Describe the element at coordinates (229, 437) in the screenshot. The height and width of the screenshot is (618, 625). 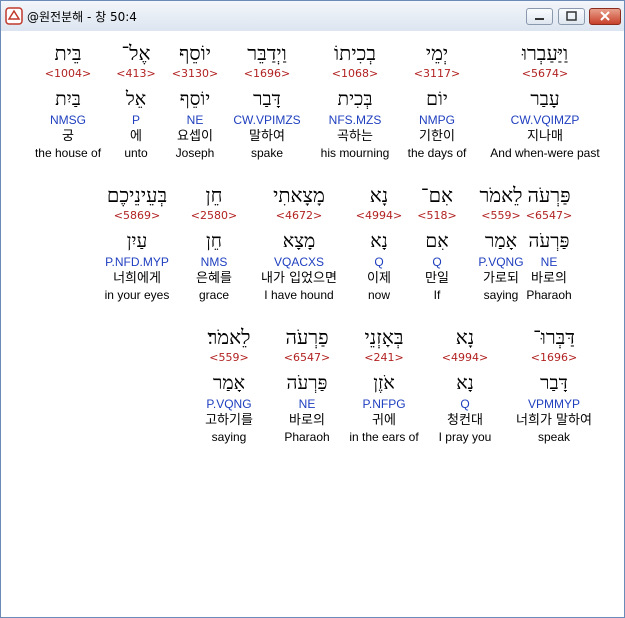
I see `english-gloss: saying` at that location.